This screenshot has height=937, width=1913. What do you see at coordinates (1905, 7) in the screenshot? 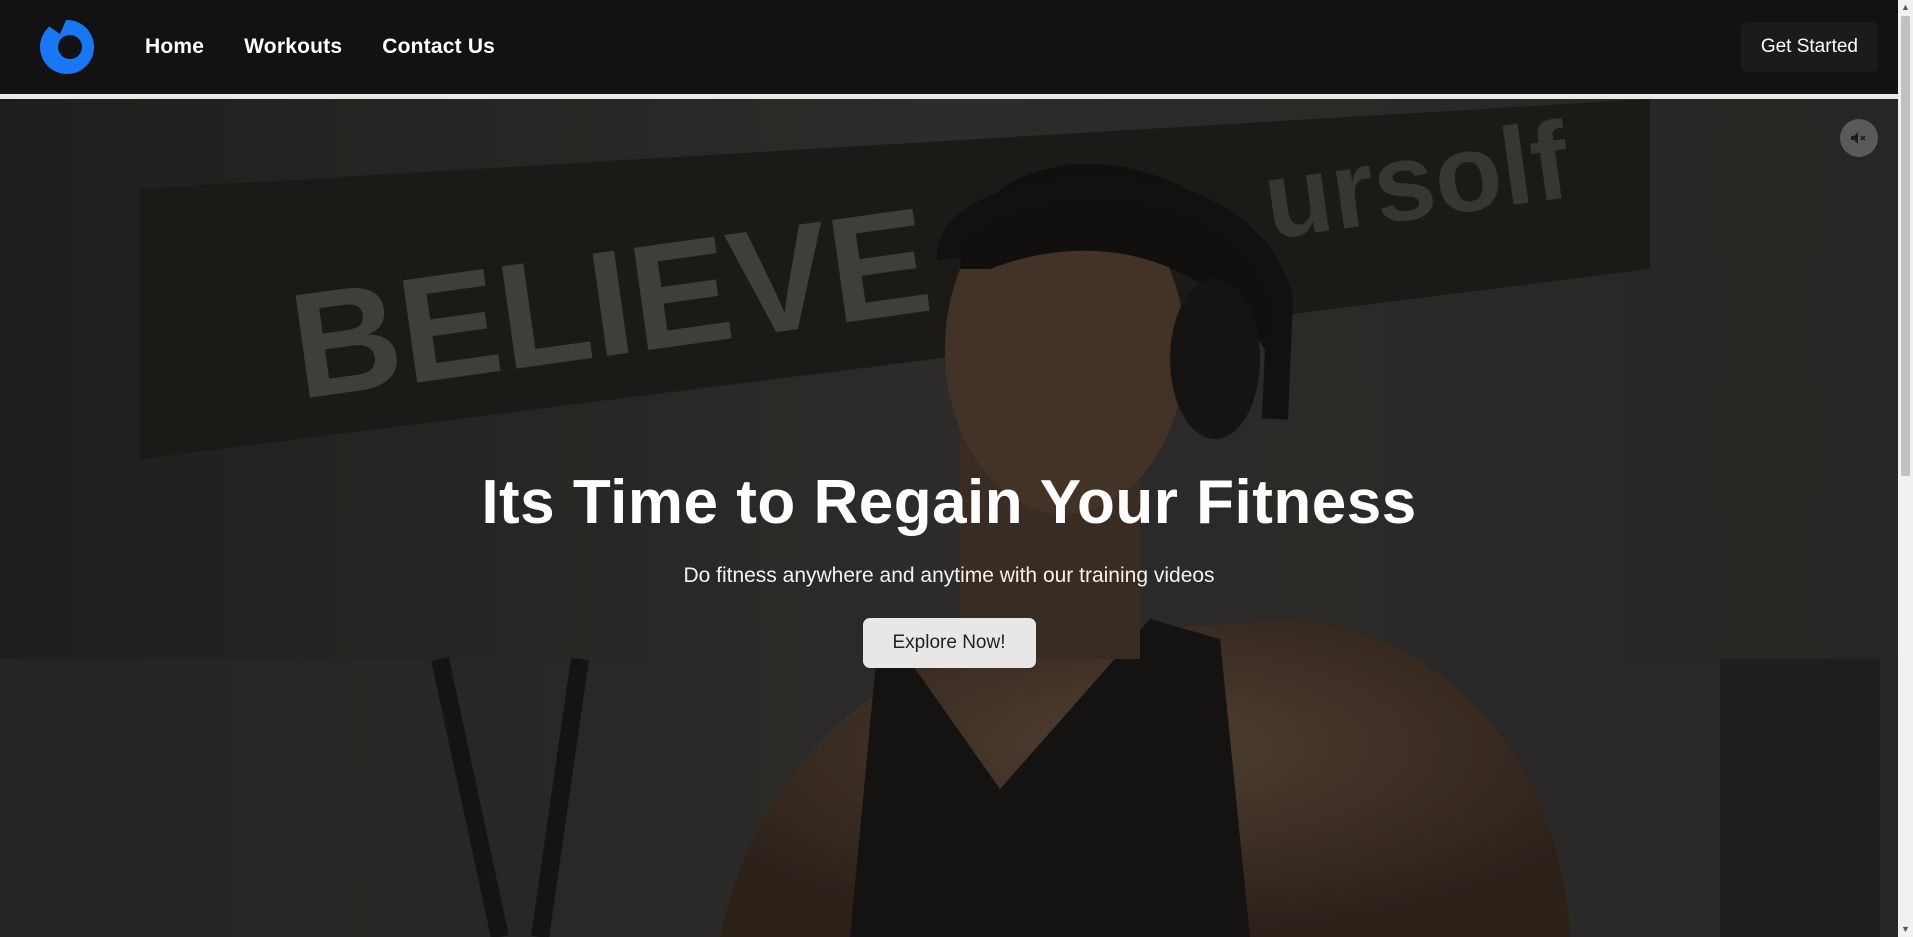
I see `scroll-up-arrow-icon: ▲` at bounding box center [1905, 7].